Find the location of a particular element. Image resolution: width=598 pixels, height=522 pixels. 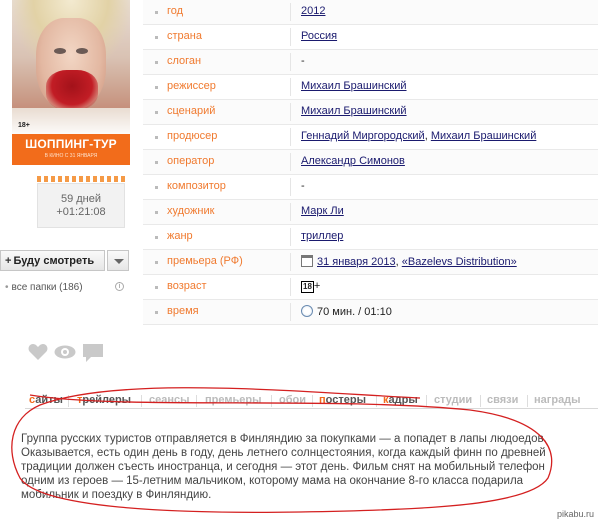

info-value: 70 мин. / 01:10 is located at coordinates (346, 311).